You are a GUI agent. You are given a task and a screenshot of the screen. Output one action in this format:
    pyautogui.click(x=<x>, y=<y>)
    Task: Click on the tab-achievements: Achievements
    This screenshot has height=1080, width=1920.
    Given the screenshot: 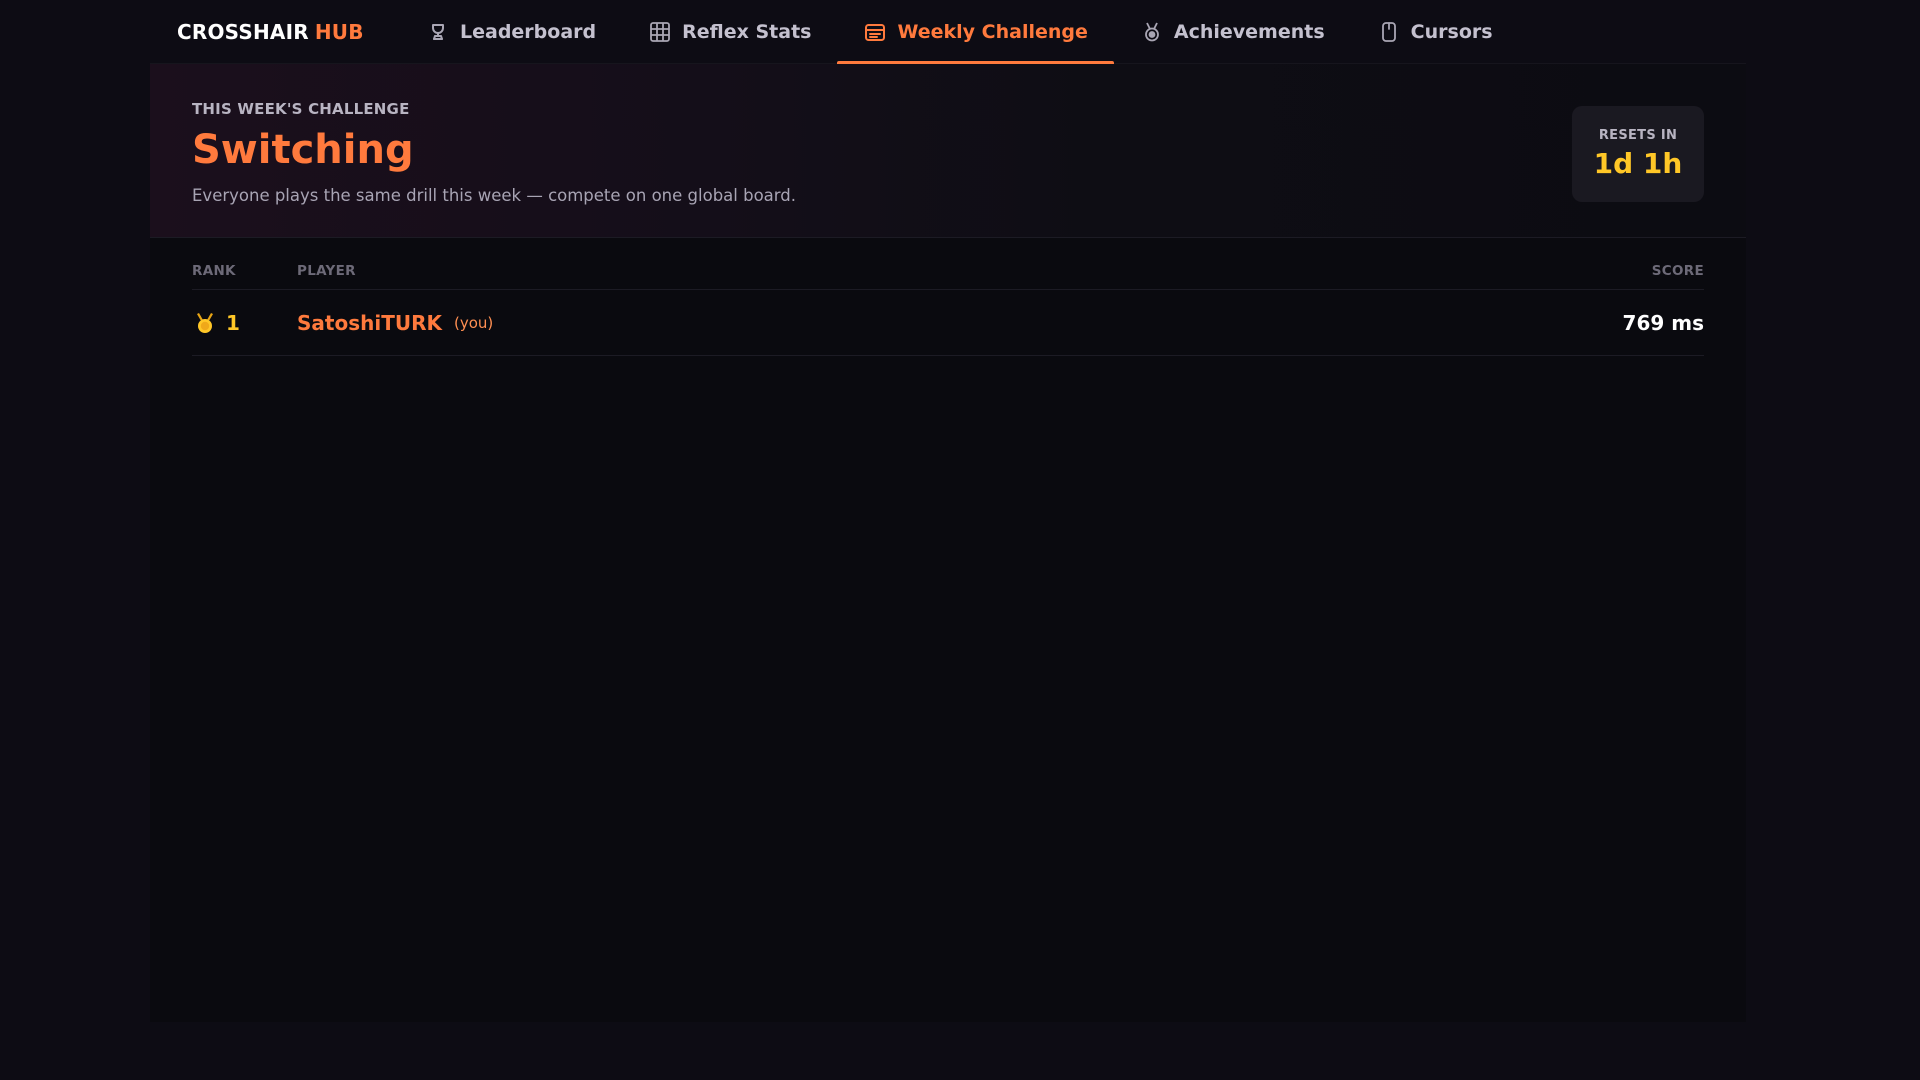 What is the action you would take?
    pyautogui.click(x=1232, y=32)
    